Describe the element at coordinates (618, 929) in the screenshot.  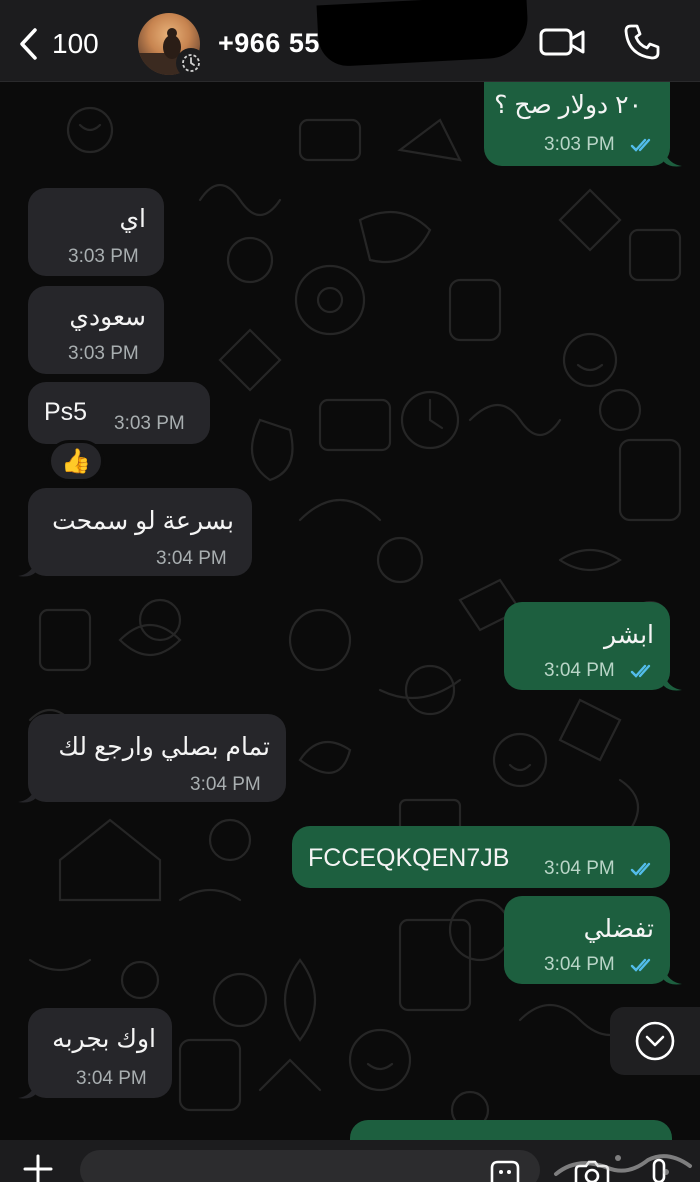
I see `message-text: تفضلي` at that location.